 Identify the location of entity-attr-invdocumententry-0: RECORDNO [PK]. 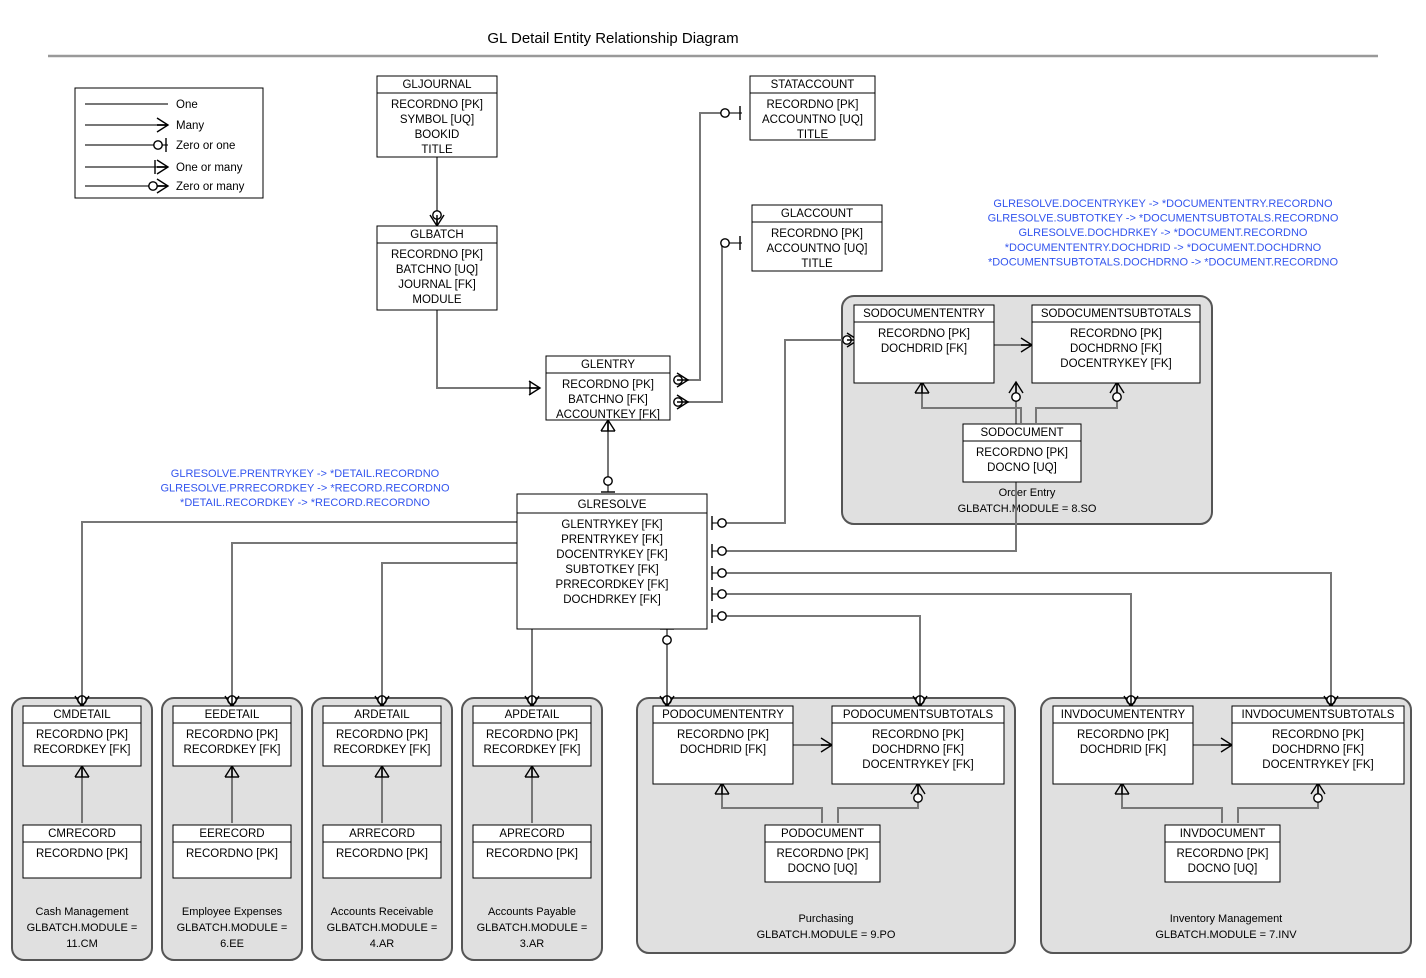
(1123, 735).